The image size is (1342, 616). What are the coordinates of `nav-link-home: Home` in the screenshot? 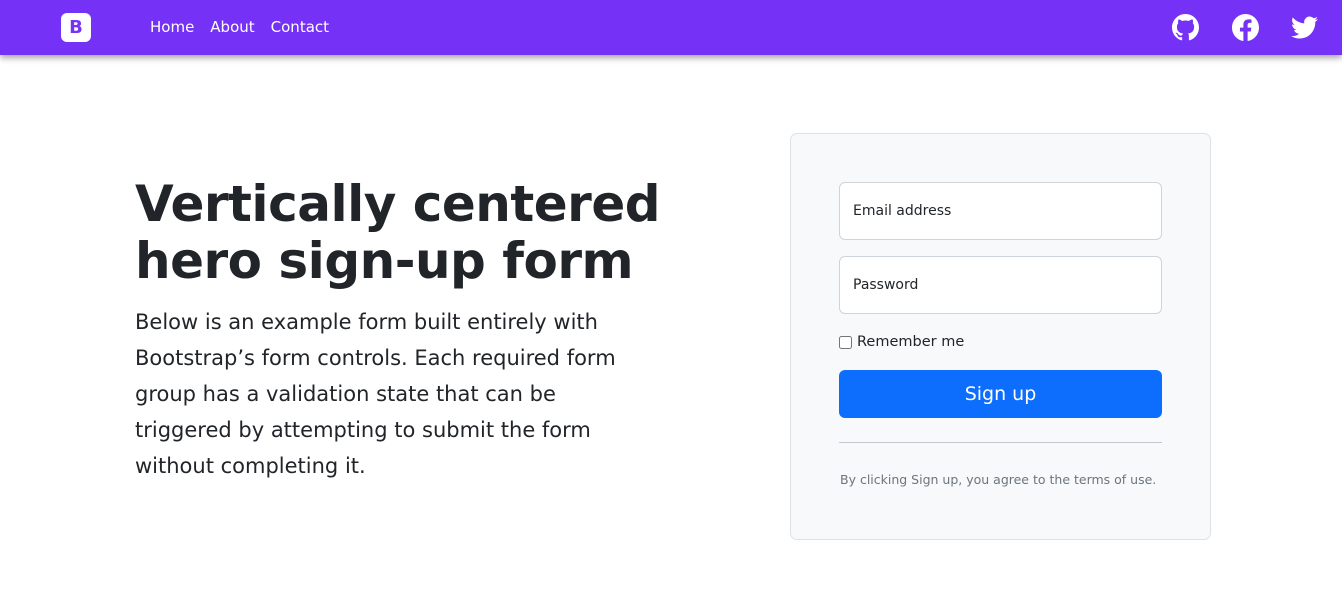 It's located at (172, 27).